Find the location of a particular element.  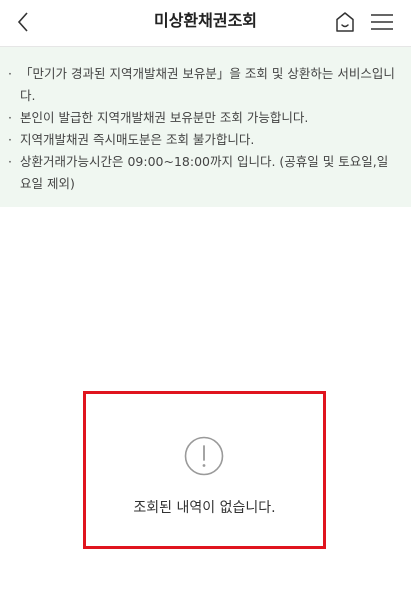

notice-item: · 지역개발채권 즉시매도분은 조회 불가합니다. is located at coordinates (202, 140).